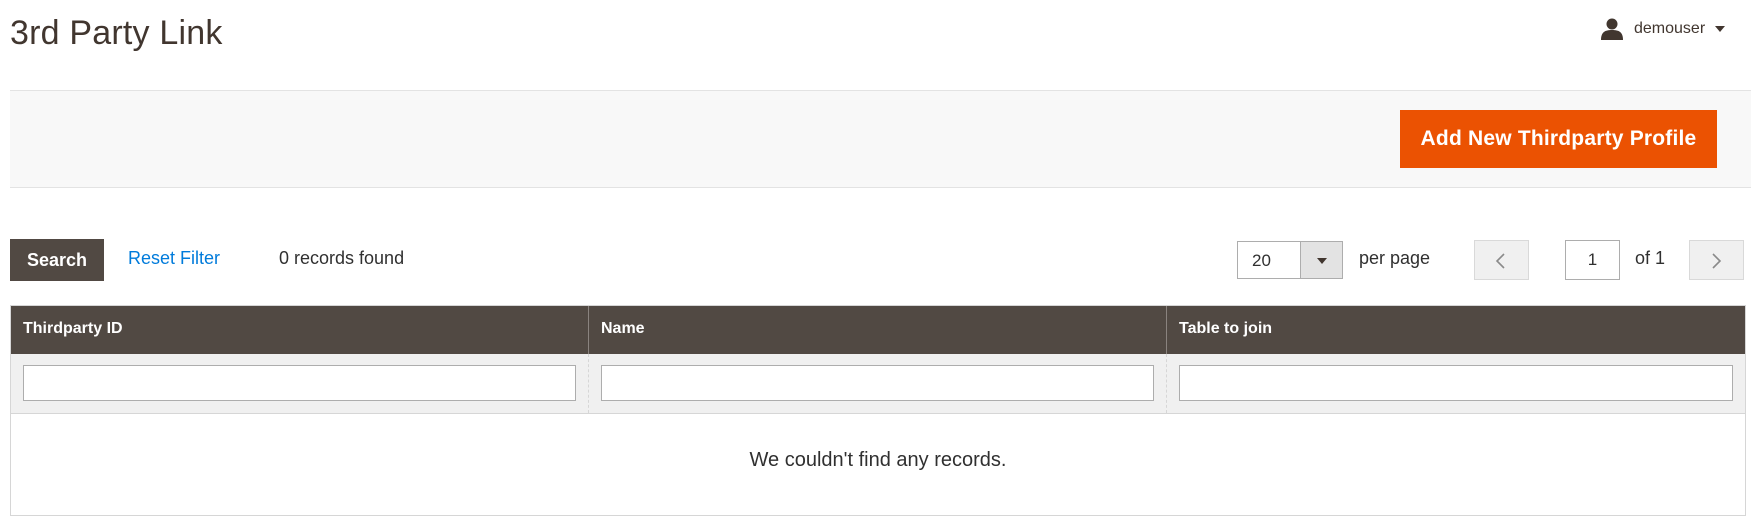 The height and width of the screenshot is (530, 1751). What do you see at coordinates (1290, 260) in the screenshot?
I see `per-page-select: 20` at bounding box center [1290, 260].